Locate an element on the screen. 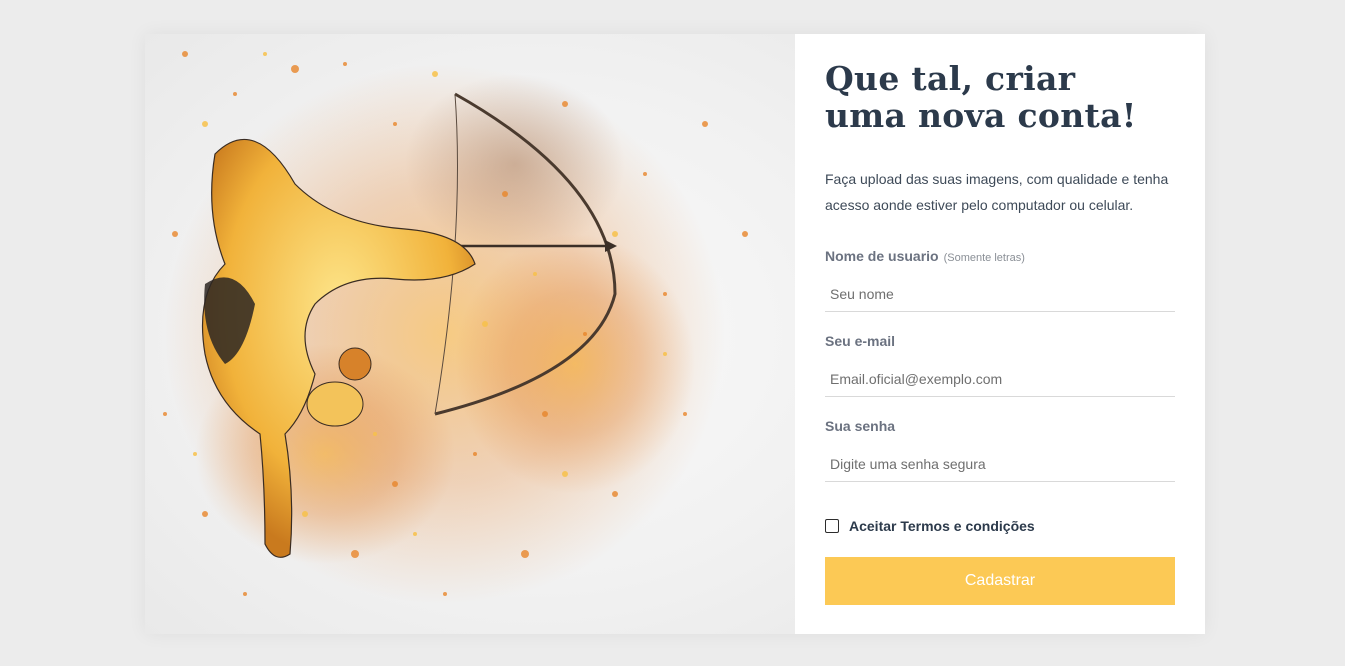  signup-button: Cadastrar is located at coordinates (1000, 581).